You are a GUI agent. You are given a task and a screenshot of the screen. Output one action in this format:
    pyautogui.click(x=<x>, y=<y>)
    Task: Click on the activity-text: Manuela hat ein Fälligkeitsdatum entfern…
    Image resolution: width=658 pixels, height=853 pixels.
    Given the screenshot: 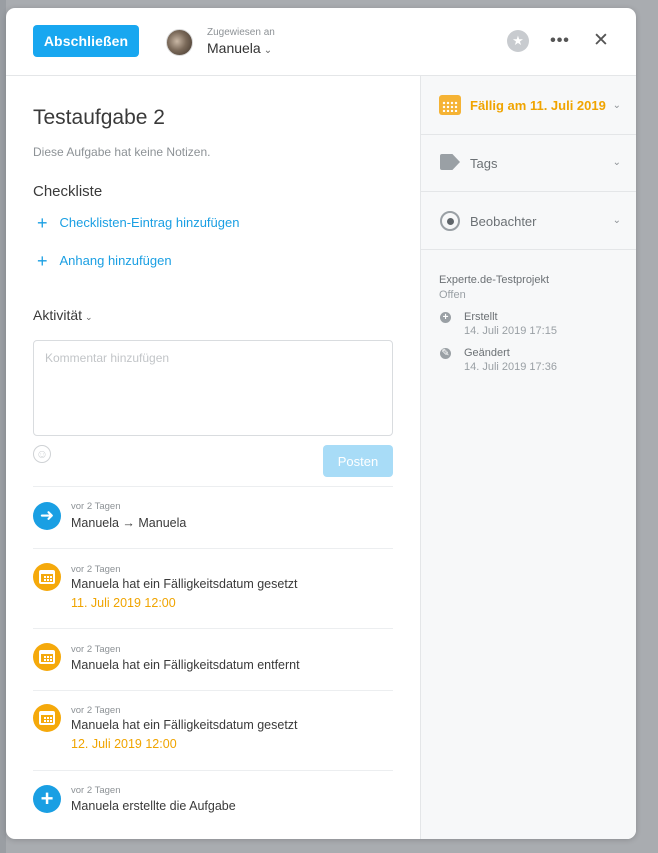 What is the action you would take?
    pyautogui.click(x=185, y=665)
    